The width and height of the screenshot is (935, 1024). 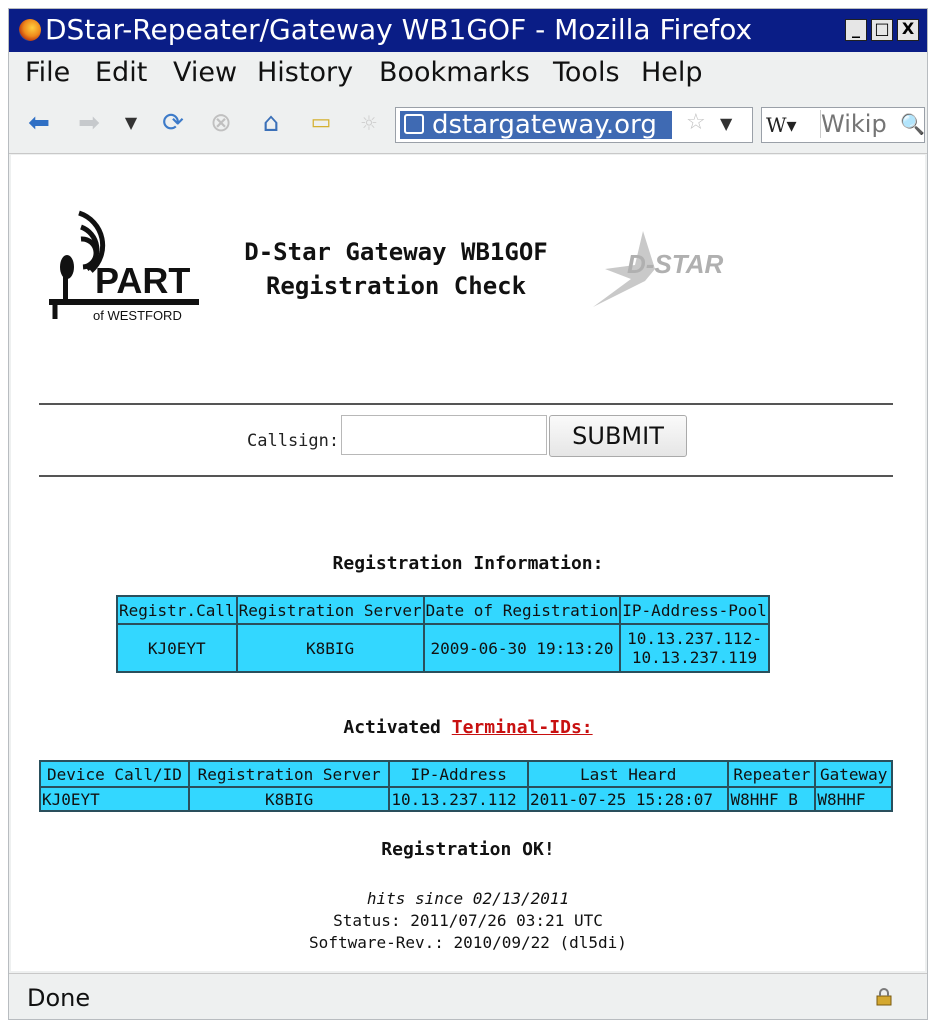 What do you see at coordinates (772, 799) in the screenshot?
I see `cell-repeater: W8HHF B` at bounding box center [772, 799].